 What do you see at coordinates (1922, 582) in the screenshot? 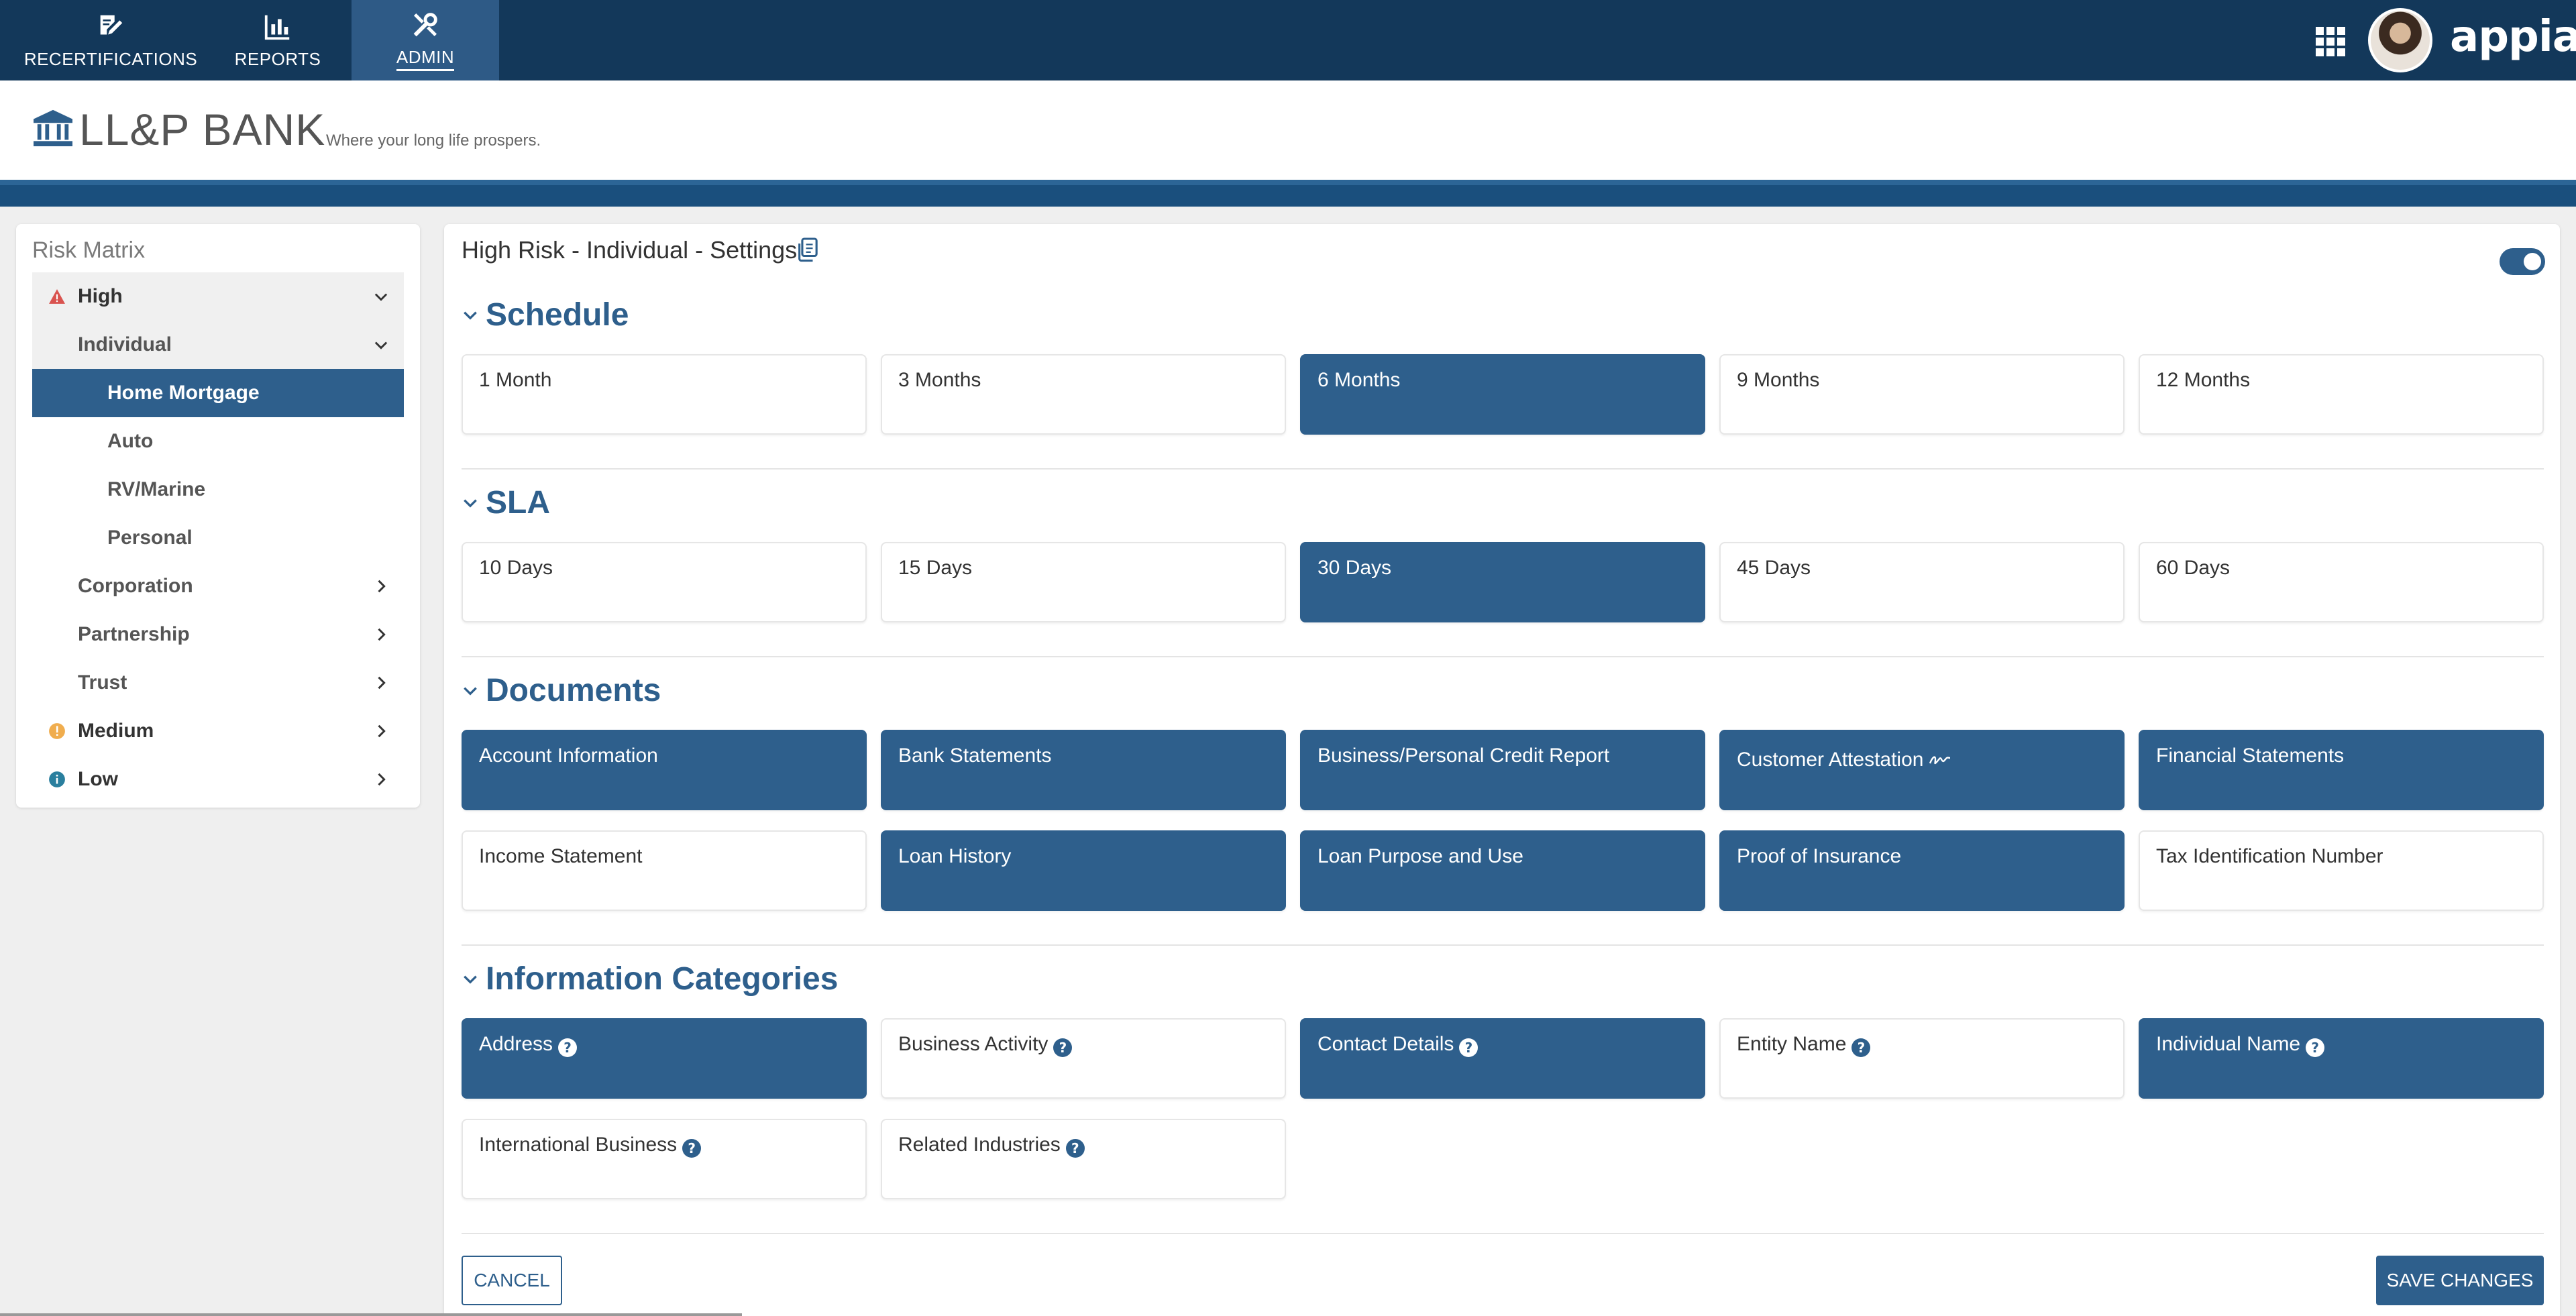
I see `sla-option: 45 Days` at bounding box center [1922, 582].